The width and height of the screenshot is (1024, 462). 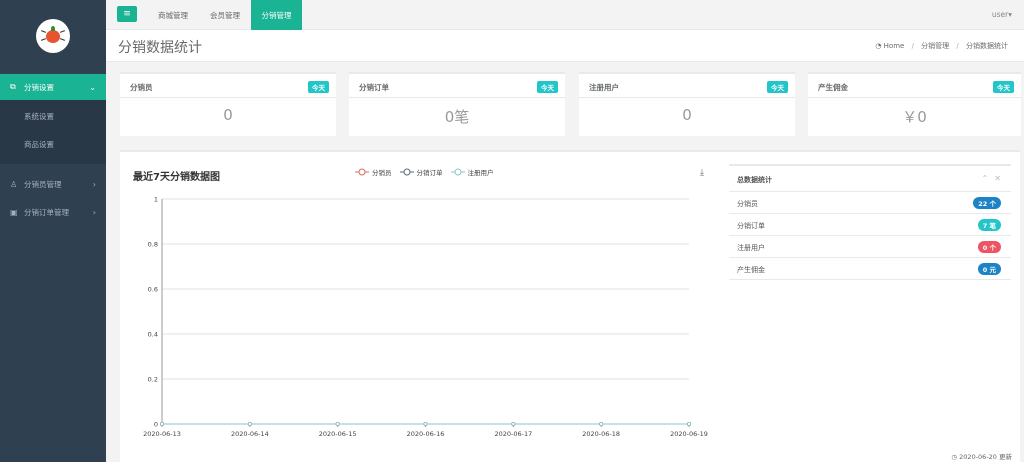 I want to click on breadcrumb-home: Home, so click(x=894, y=46).